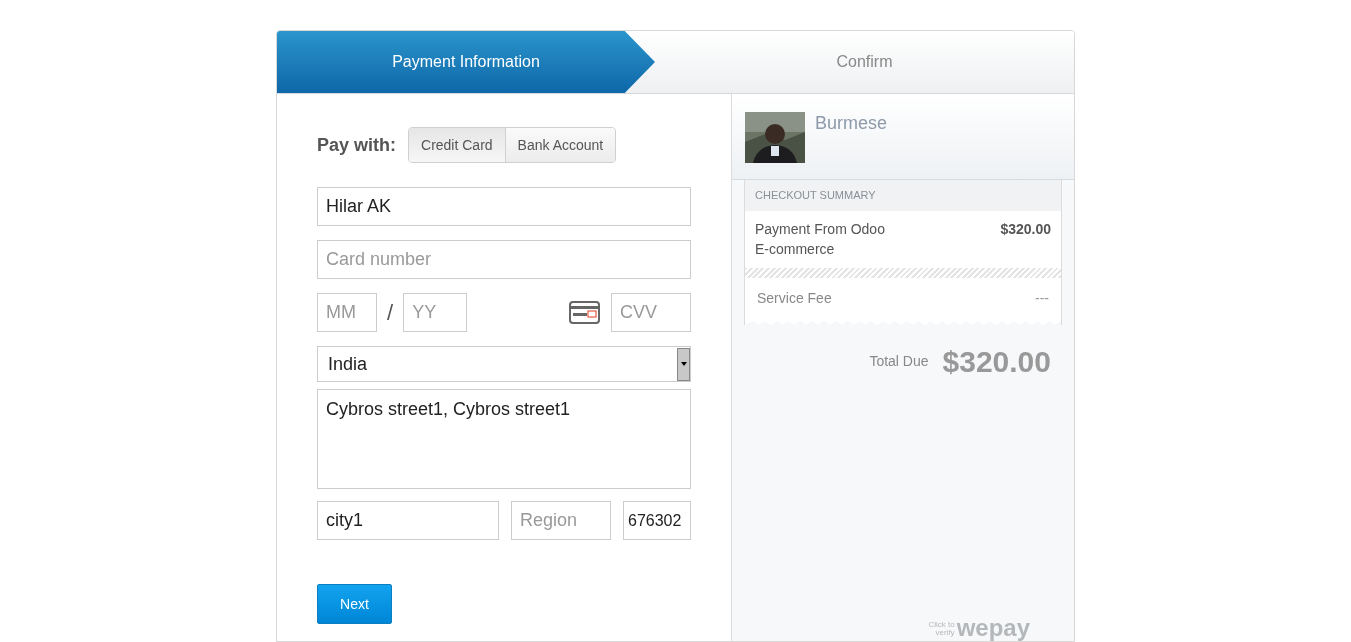 The image size is (1351, 642). Describe the element at coordinates (903, 195) in the screenshot. I see `summary-header: CHECKOUT SUMMARY` at that location.